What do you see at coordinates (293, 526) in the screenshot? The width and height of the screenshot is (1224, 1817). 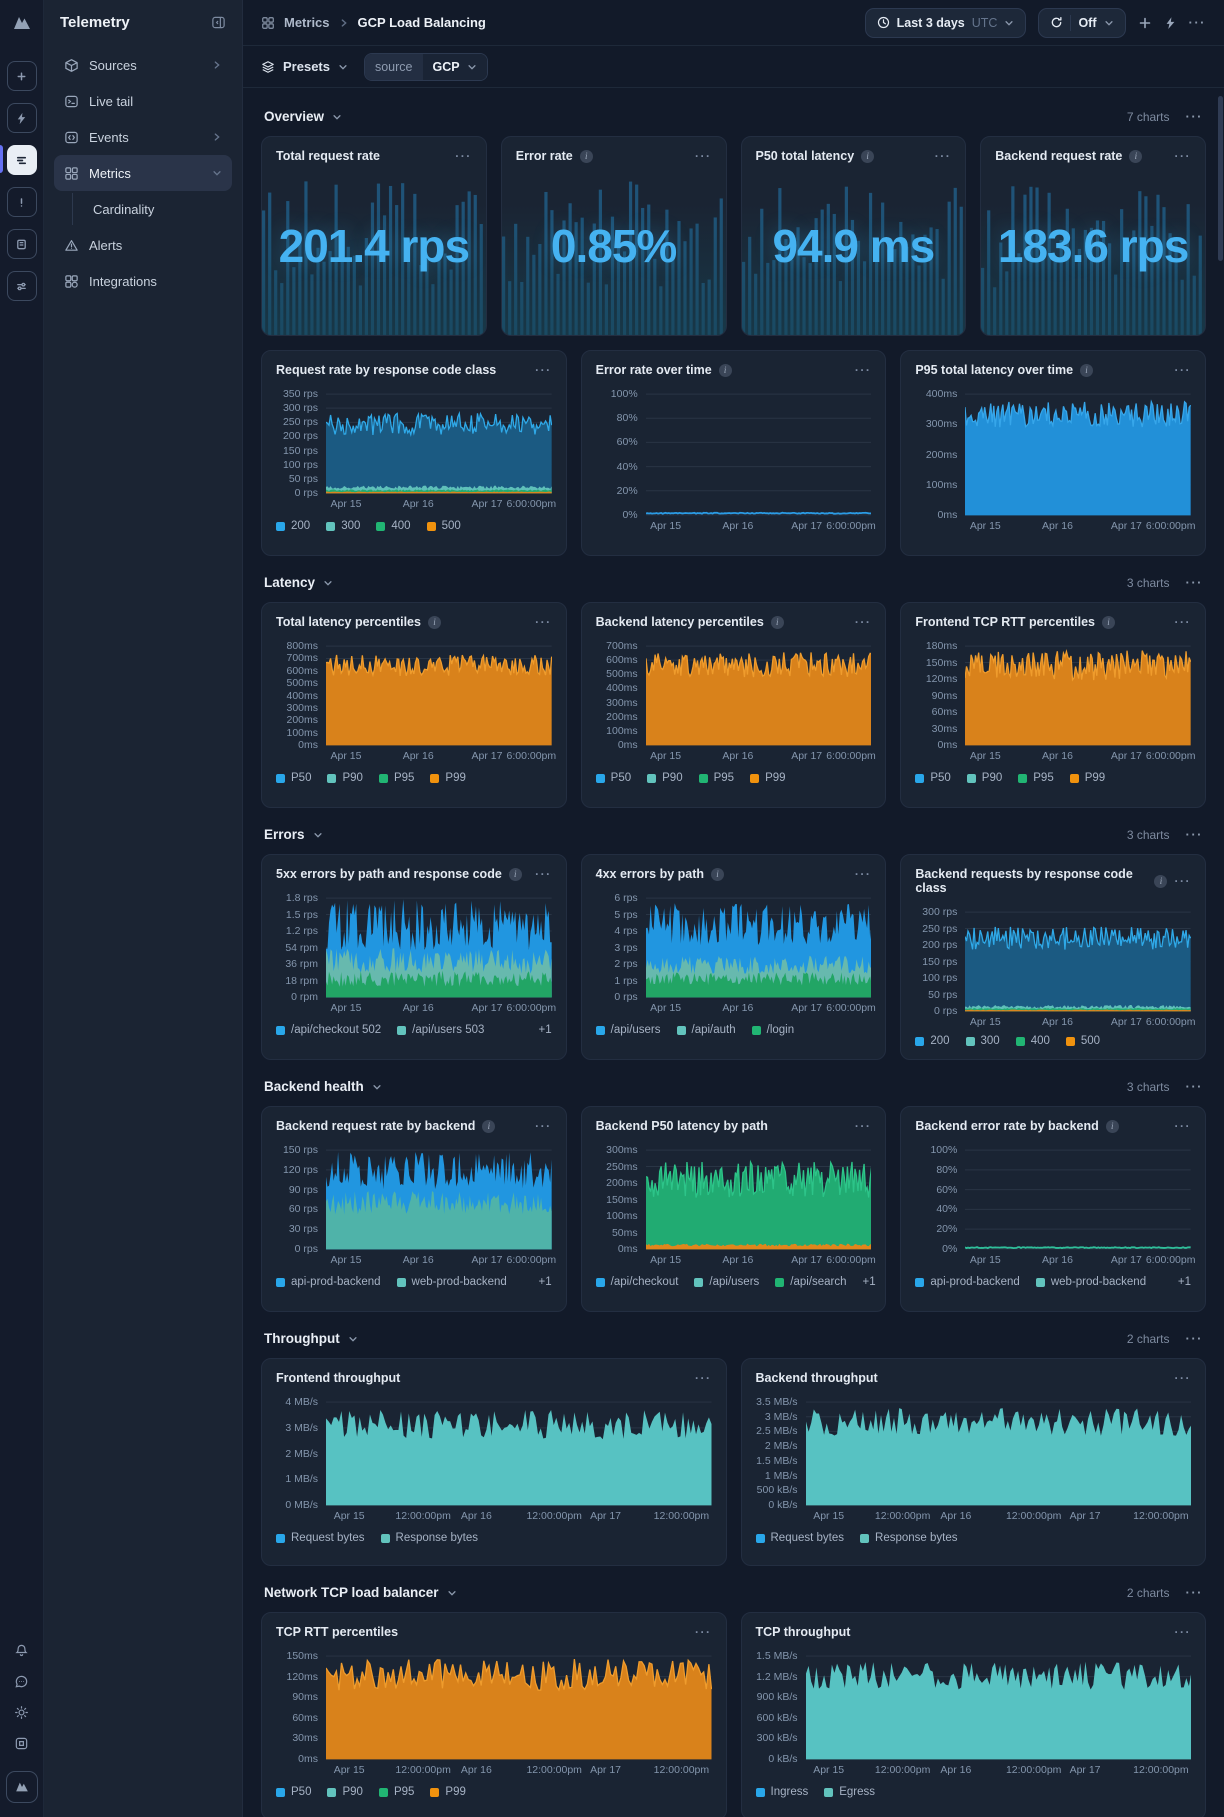 I see `legend-item-200: 200` at bounding box center [293, 526].